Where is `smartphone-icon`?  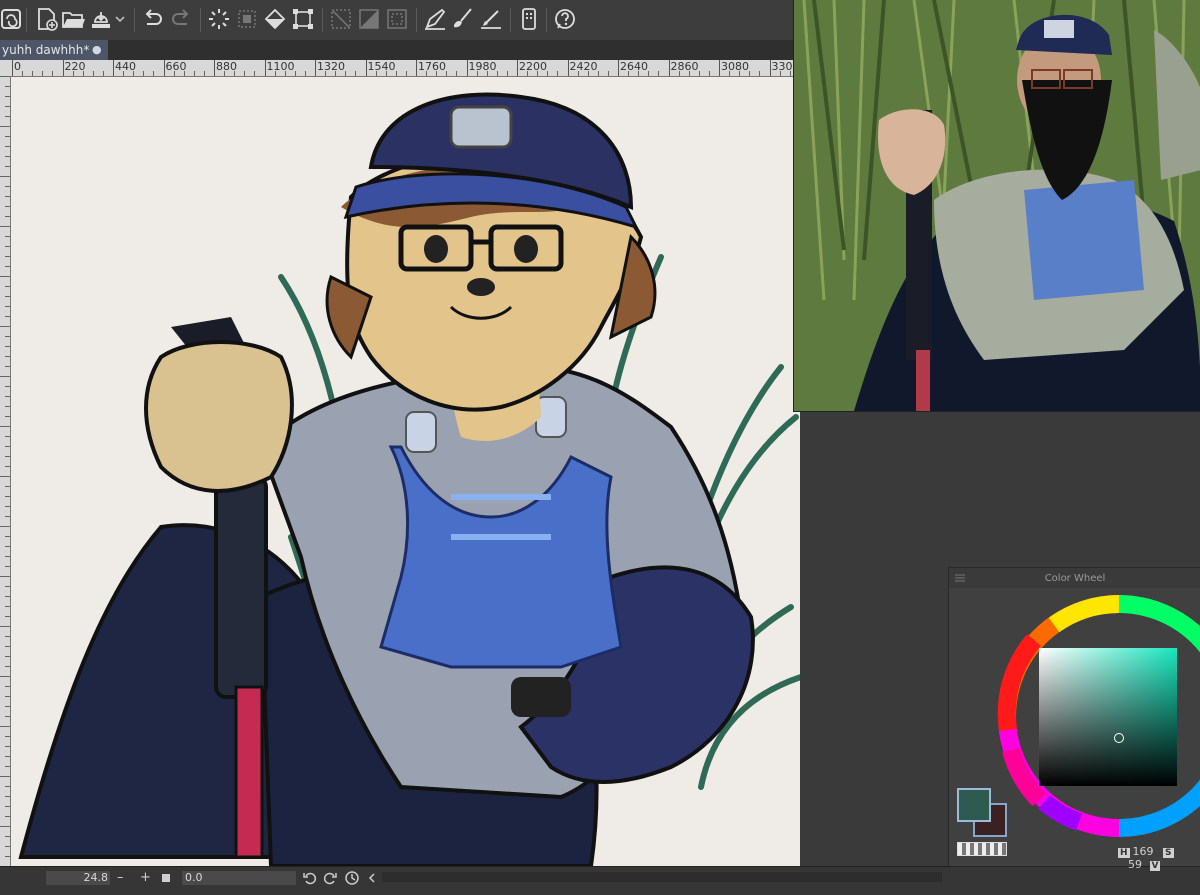
smartphone-icon is located at coordinates (529, 19).